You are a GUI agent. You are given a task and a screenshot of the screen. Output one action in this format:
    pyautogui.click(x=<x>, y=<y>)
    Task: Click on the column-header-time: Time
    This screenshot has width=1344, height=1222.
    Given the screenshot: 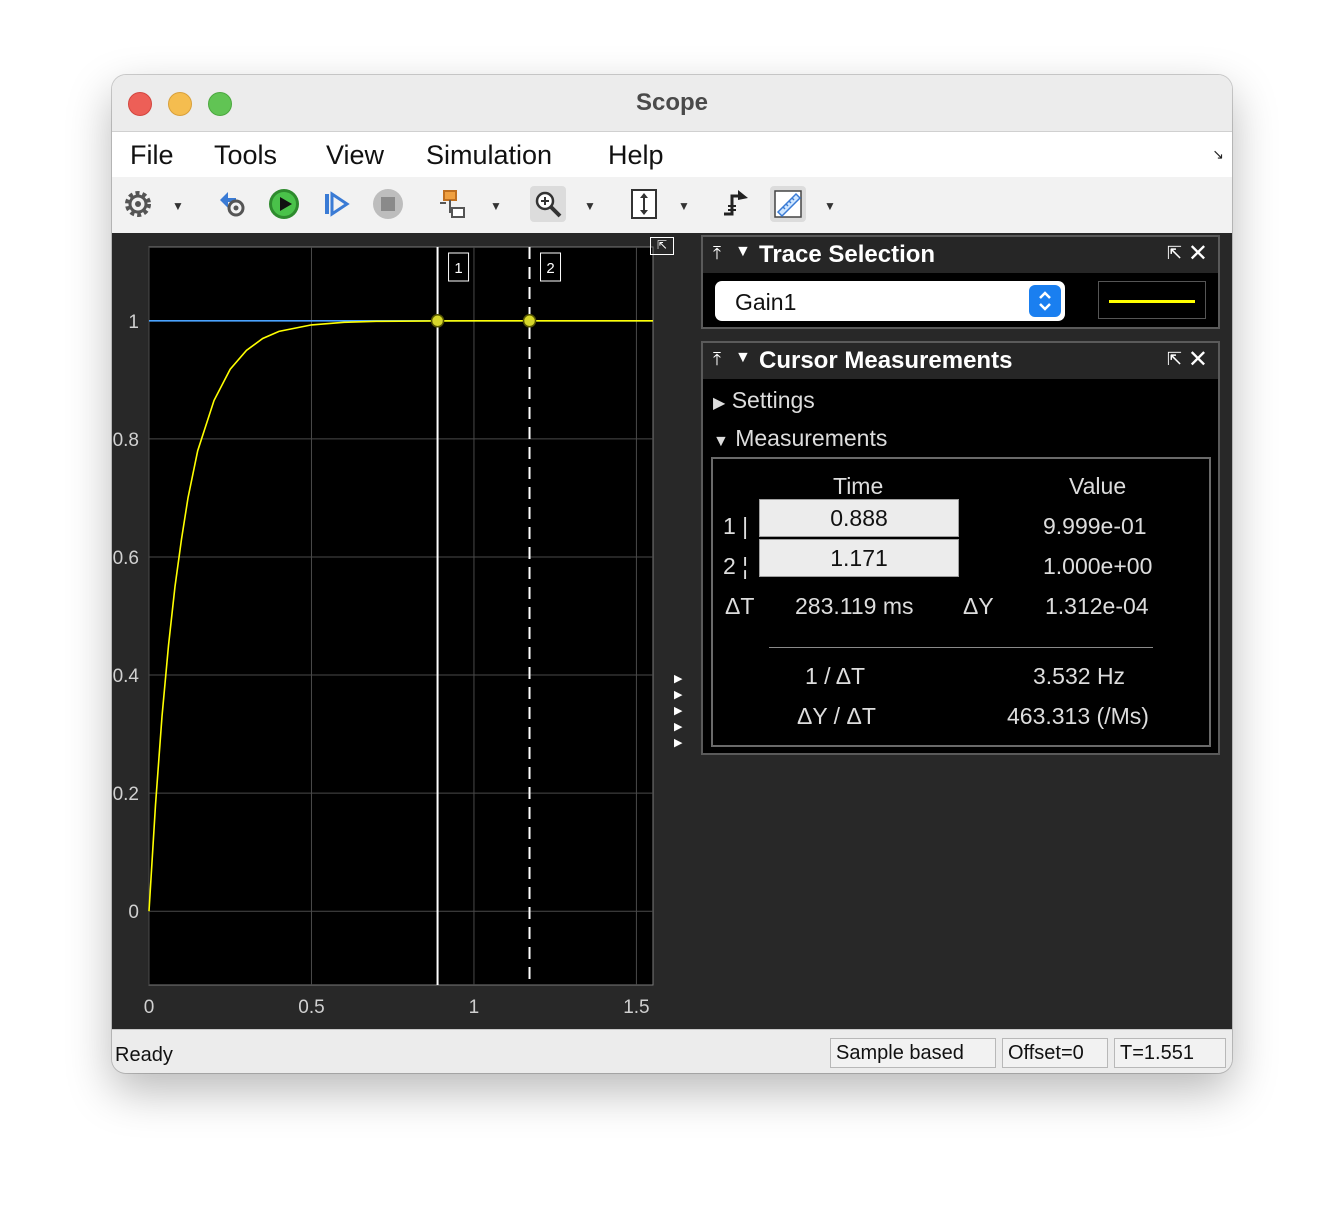 What is the action you would take?
    pyautogui.click(x=858, y=486)
    